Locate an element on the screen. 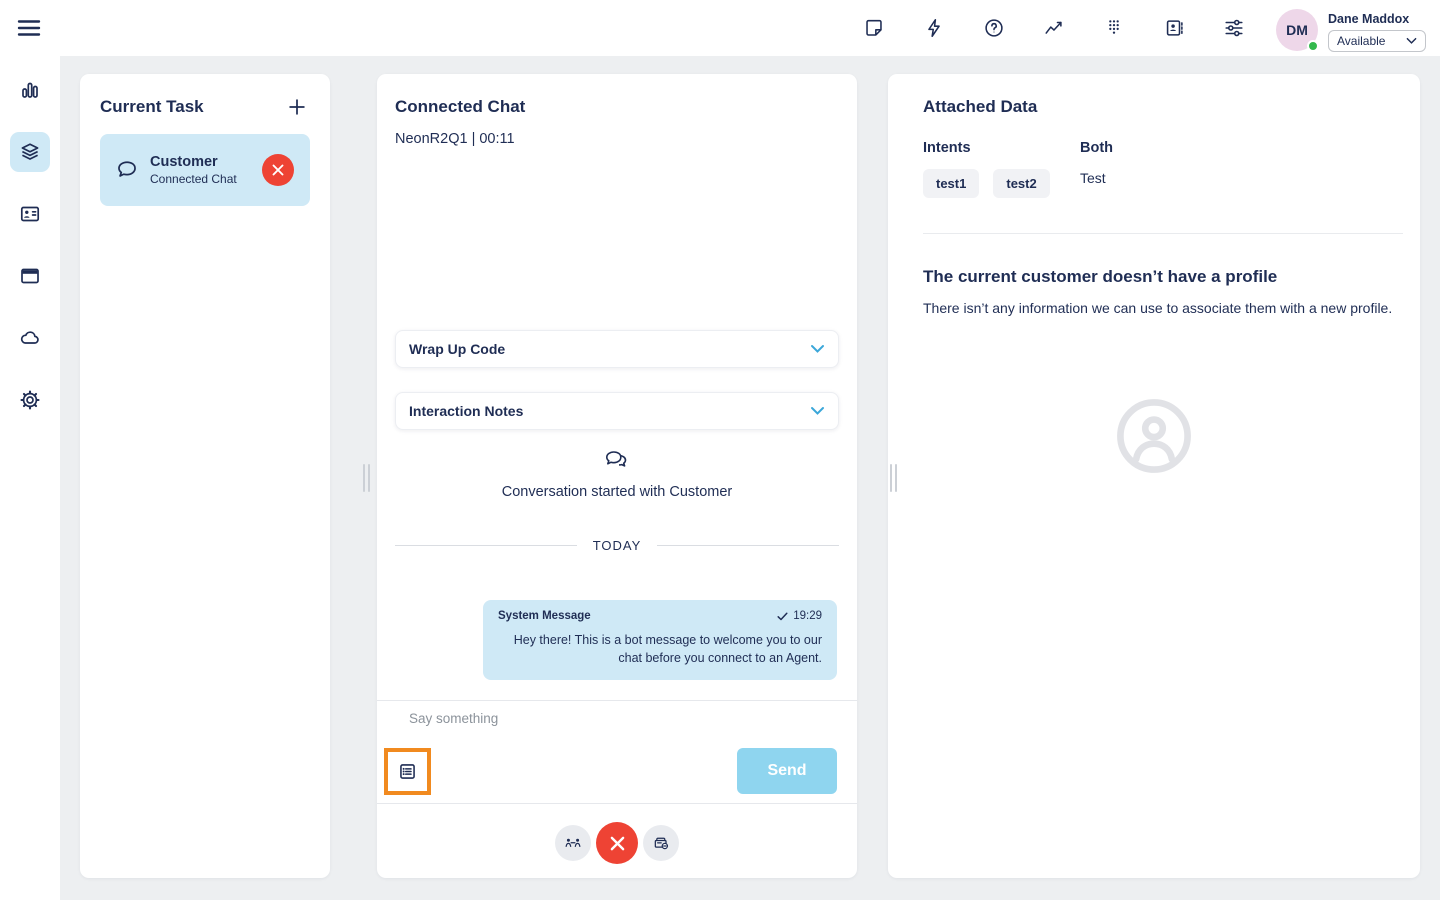 The height and width of the screenshot is (900, 1440). transfer-icon is located at coordinates (573, 842).